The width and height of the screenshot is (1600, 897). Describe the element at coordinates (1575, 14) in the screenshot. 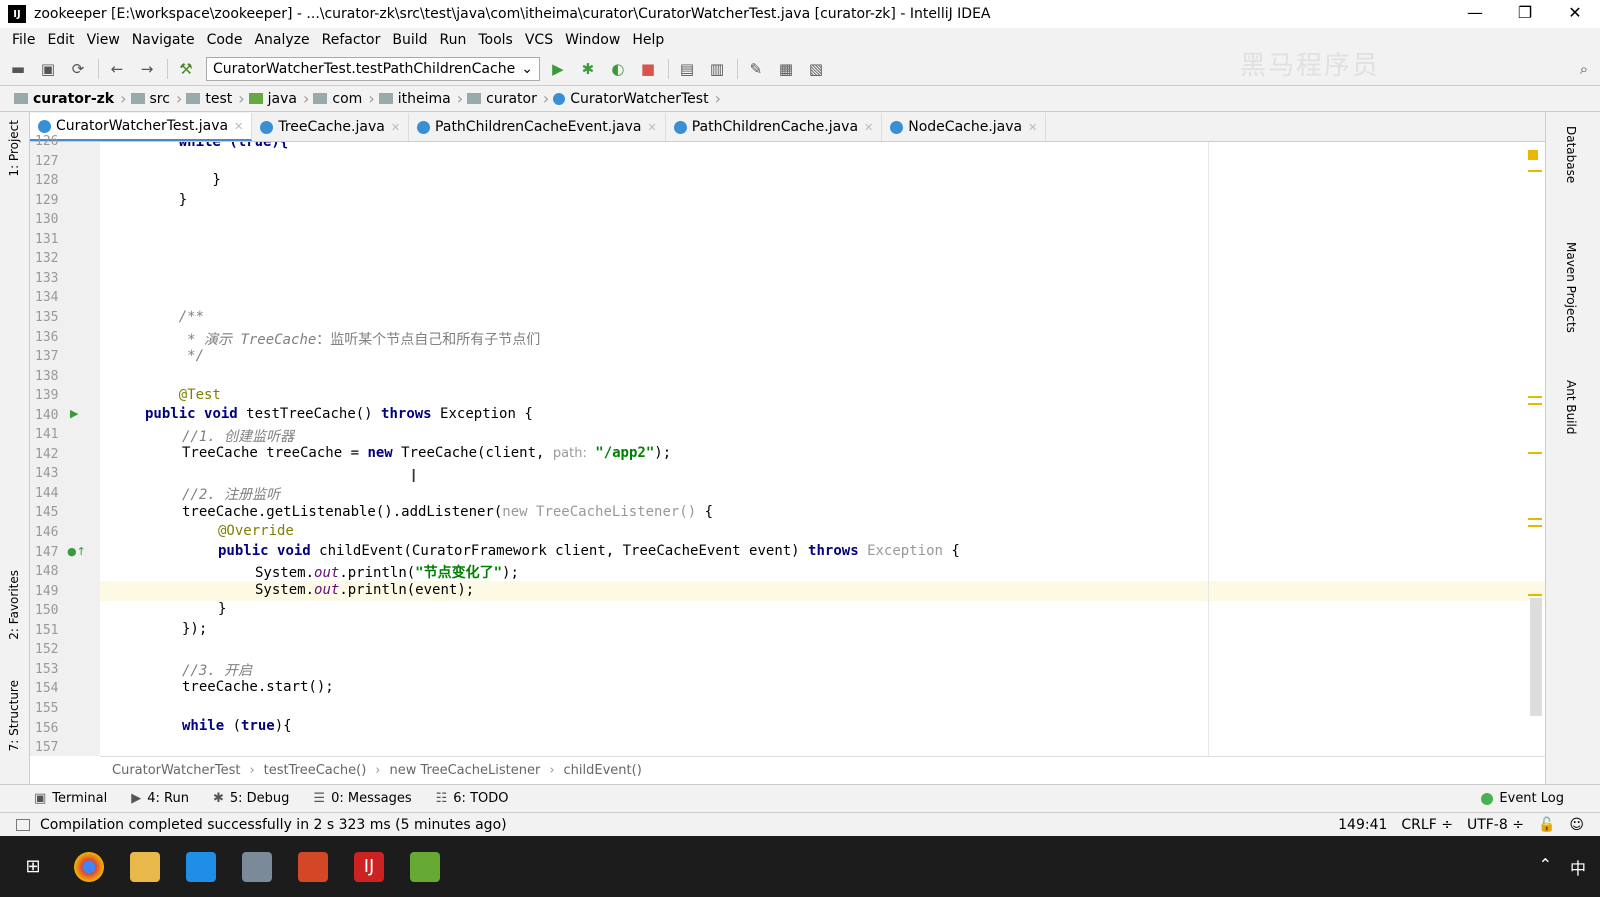

I see `close-button: ✕` at that location.